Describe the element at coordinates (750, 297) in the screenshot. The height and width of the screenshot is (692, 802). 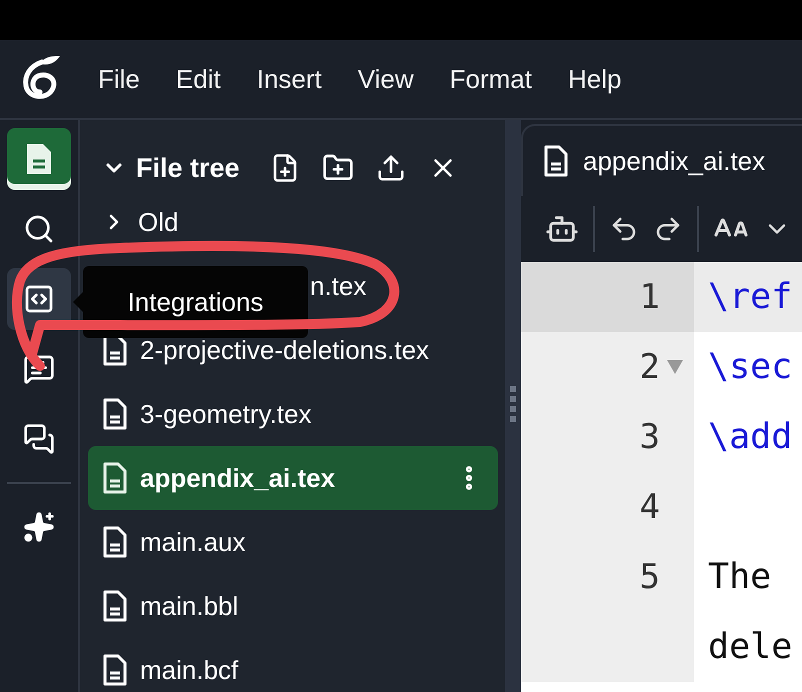
I see `code-text: \ref` at that location.